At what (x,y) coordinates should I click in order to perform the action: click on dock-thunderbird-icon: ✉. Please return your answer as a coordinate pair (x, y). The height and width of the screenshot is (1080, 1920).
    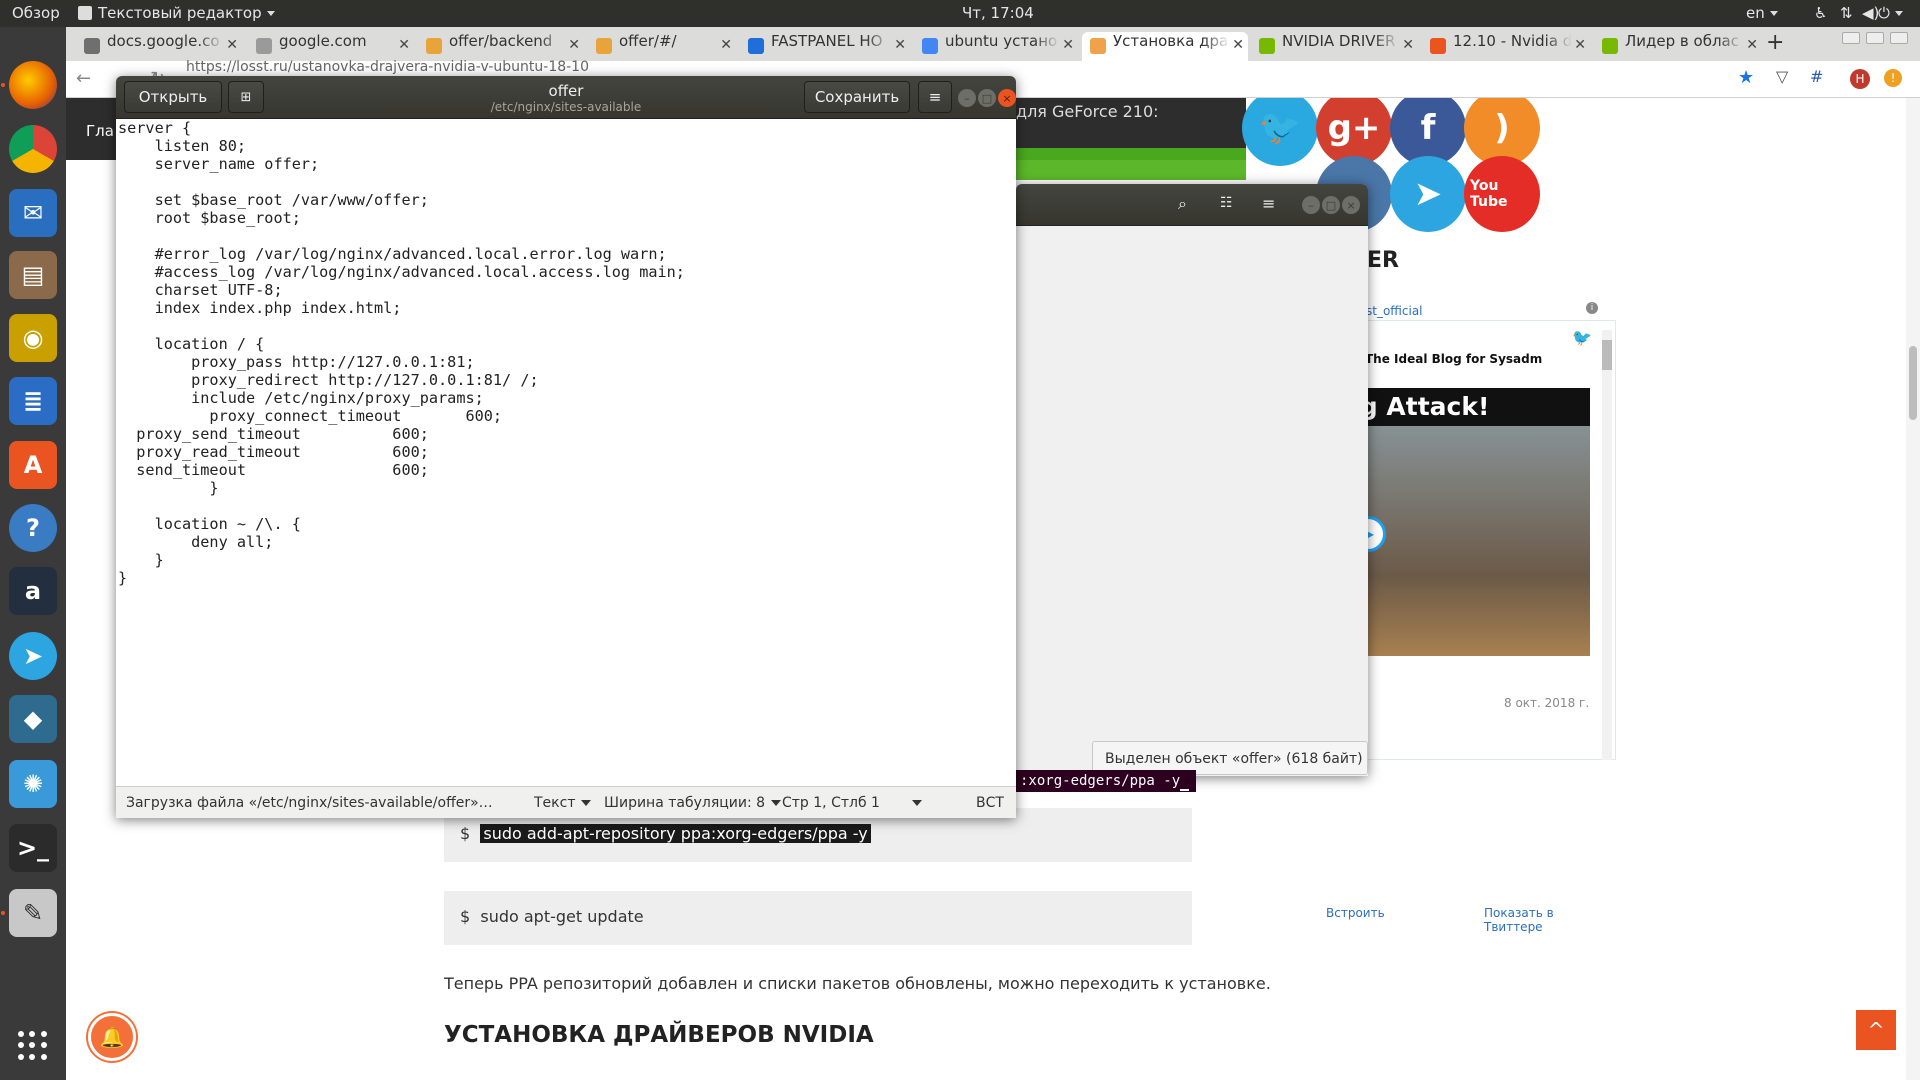
    Looking at the image, I should click on (33, 213).